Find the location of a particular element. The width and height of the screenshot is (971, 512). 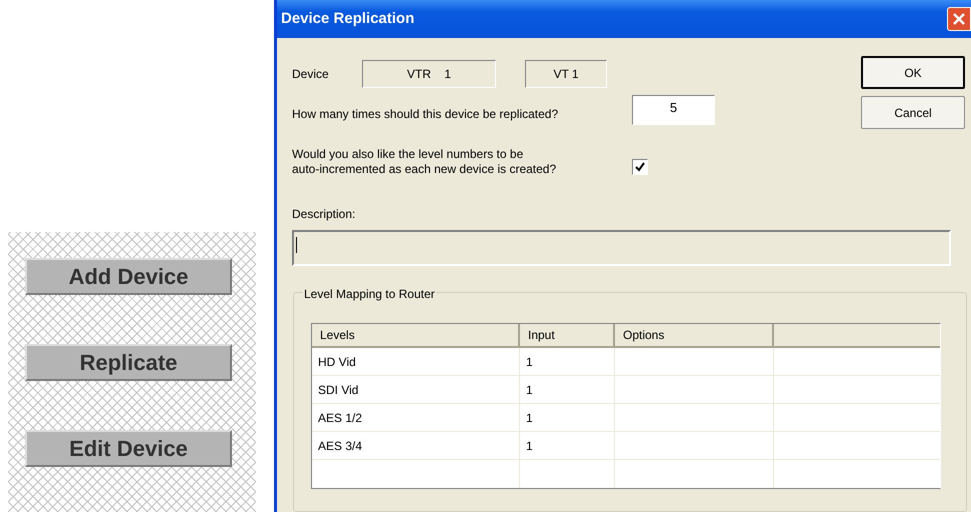

replicate-count-input: 5 is located at coordinates (673, 110).